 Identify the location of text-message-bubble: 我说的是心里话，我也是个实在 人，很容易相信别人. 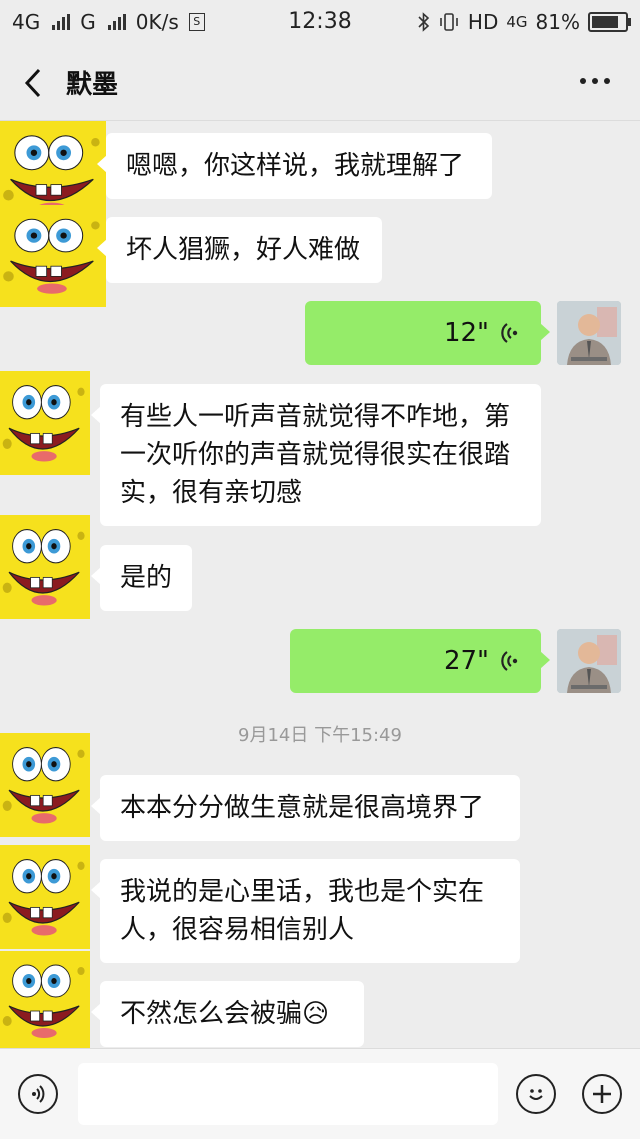
(305, 911).